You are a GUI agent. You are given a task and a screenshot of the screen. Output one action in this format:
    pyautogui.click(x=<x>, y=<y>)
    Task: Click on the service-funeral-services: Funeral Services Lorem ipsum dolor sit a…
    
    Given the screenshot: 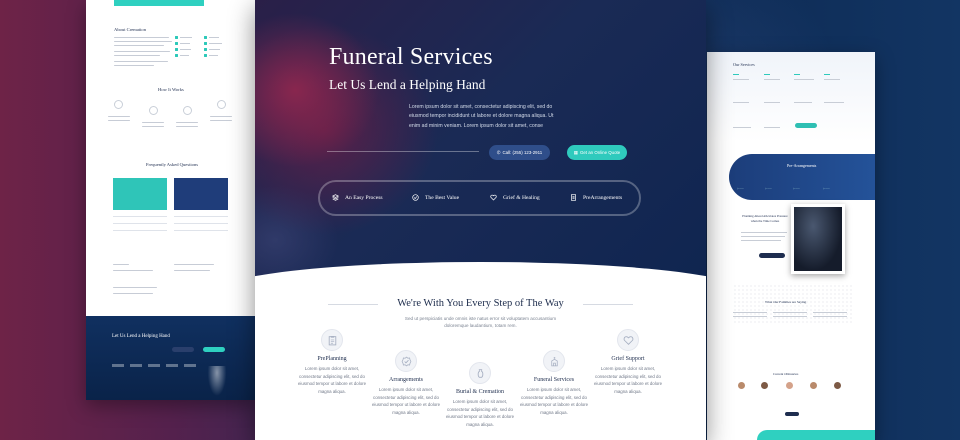 What is the action you would take?
    pyautogui.click(x=554, y=383)
    